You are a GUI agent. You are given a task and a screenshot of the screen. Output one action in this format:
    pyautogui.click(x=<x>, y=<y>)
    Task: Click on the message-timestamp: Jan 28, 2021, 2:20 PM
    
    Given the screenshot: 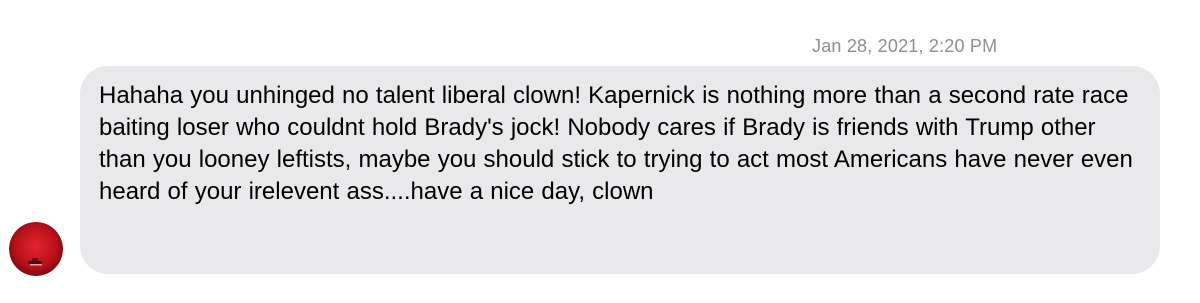 What is the action you would take?
    pyautogui.click(x=905, y=46)
    